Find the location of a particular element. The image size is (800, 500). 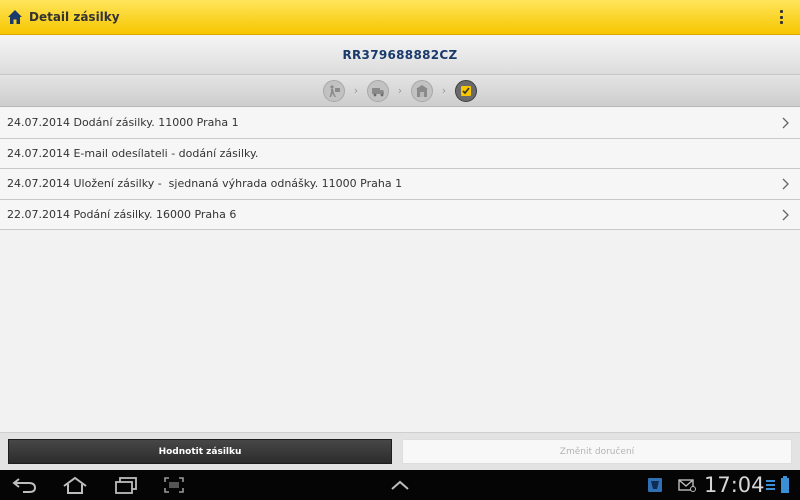

rate-parcel-button: Hodnotit zásilku is located at coordinates (200, 451).